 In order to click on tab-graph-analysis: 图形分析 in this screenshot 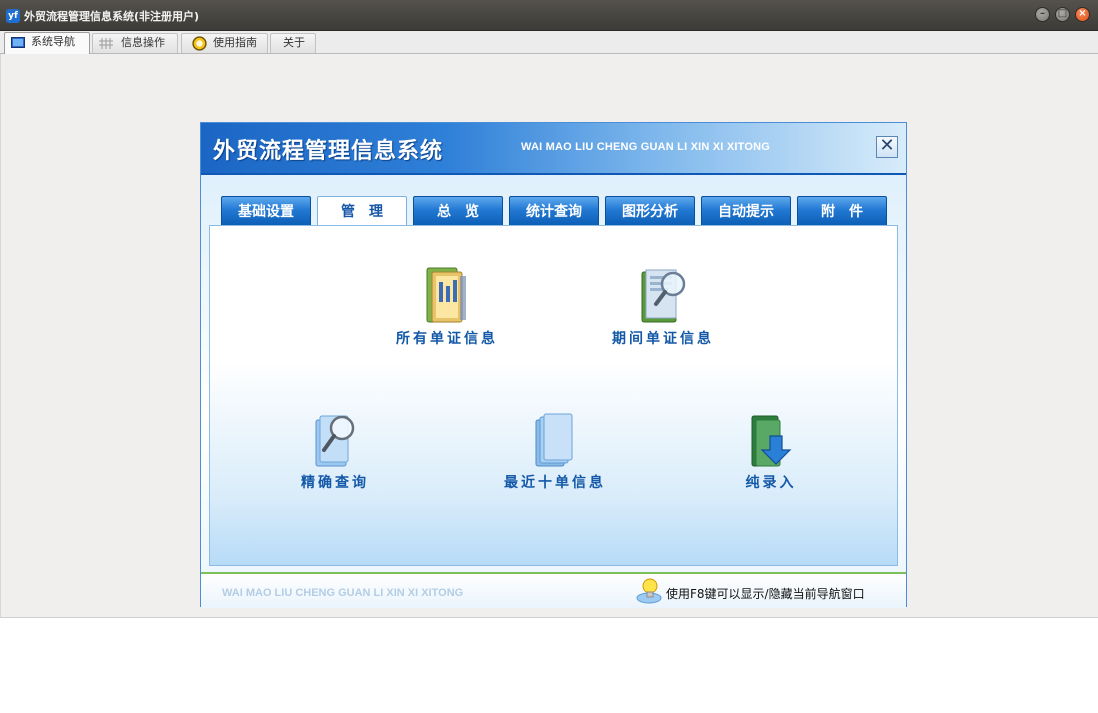, I will do `click(650, 211)`.